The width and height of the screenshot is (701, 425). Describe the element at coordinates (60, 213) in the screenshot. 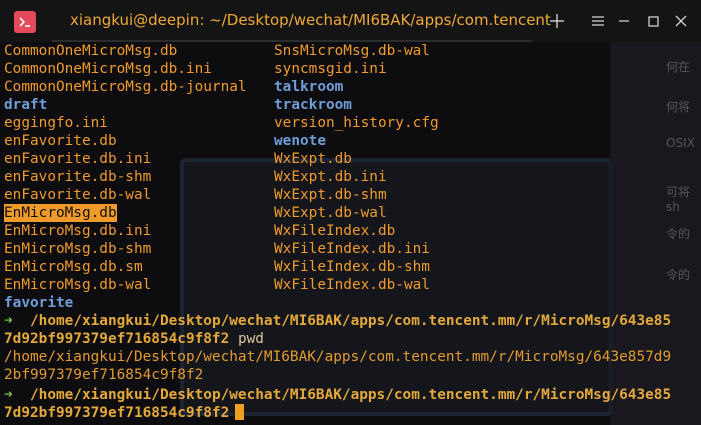

I see `listing-file: EnMicroMsg.db` at that location.